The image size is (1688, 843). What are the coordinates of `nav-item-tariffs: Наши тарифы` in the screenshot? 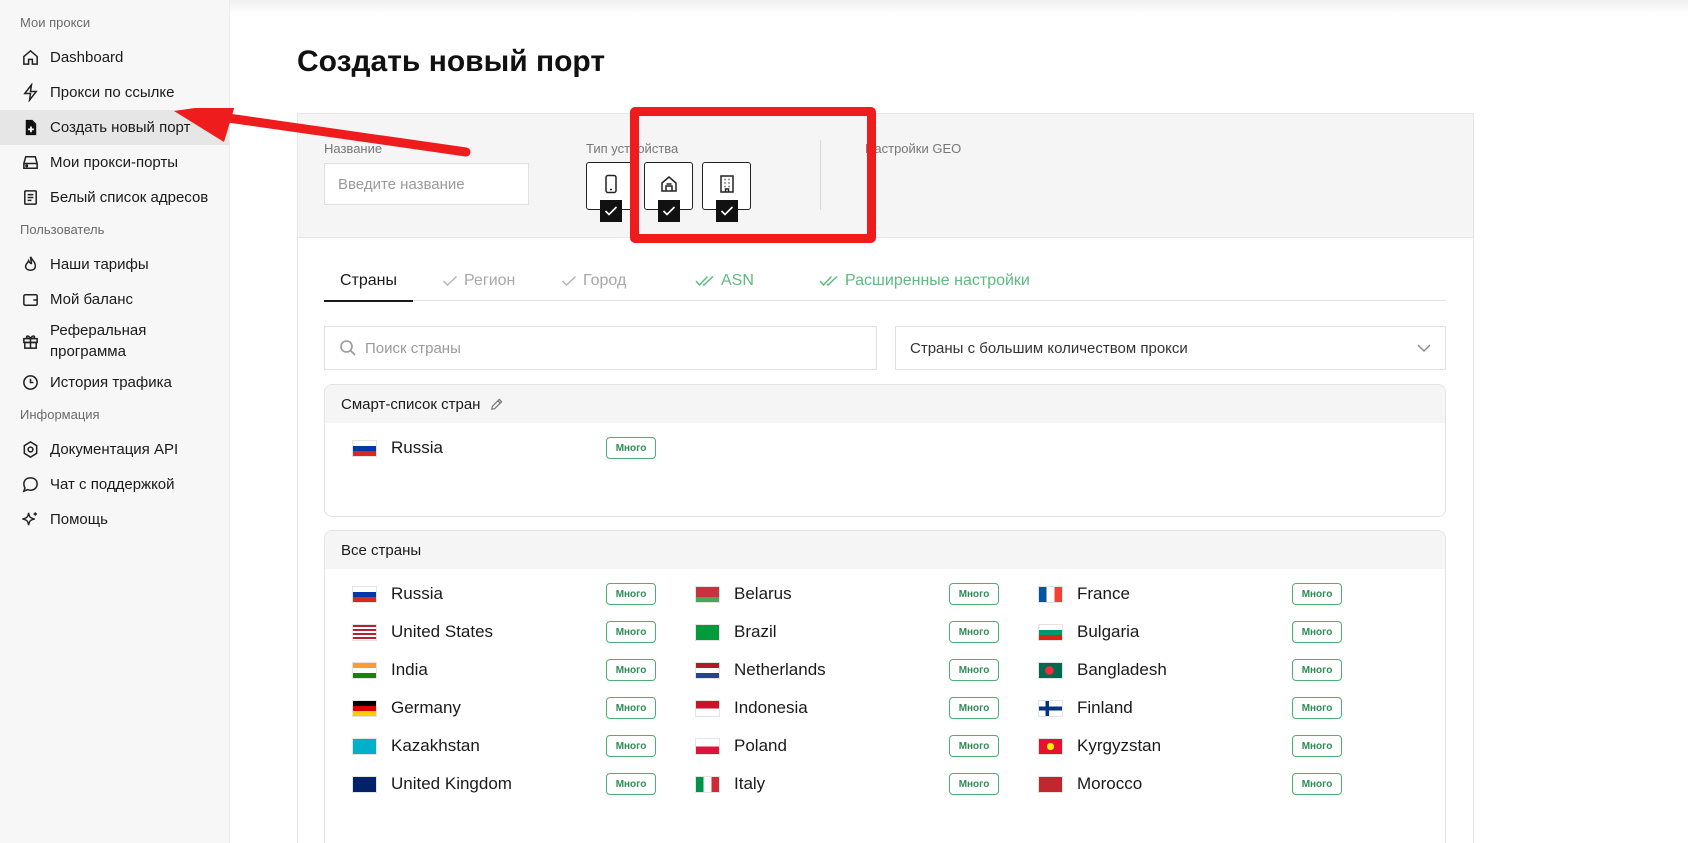 It's located at (114, 264).